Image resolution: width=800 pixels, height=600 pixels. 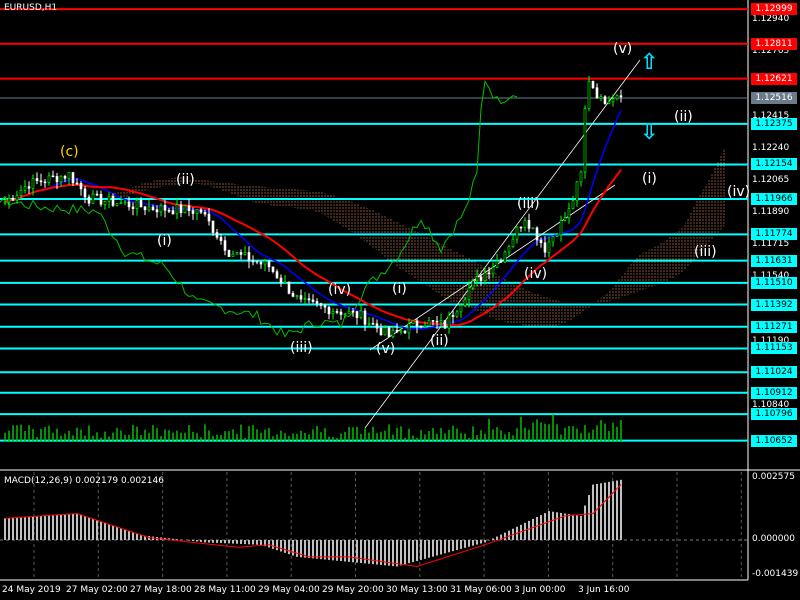 What do you see at coordinates (773, 477) in the screenshot?
I see `macd-axis-label: 0.002575` at bounding box center [773, 477].